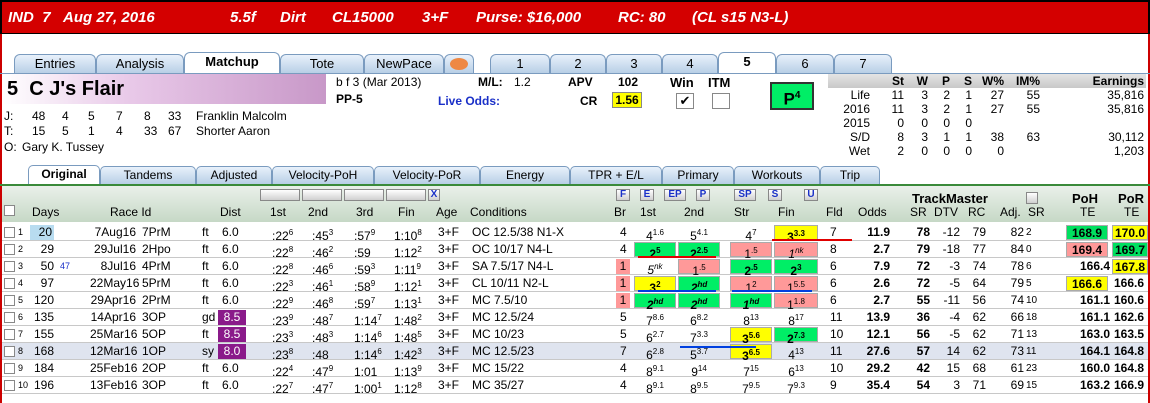 The width and height of the screenshot is (1150, 403). Describe the element at coordinates (148, 175) in the screenshot. I see `subtab-tandems: Tandems` at that location.